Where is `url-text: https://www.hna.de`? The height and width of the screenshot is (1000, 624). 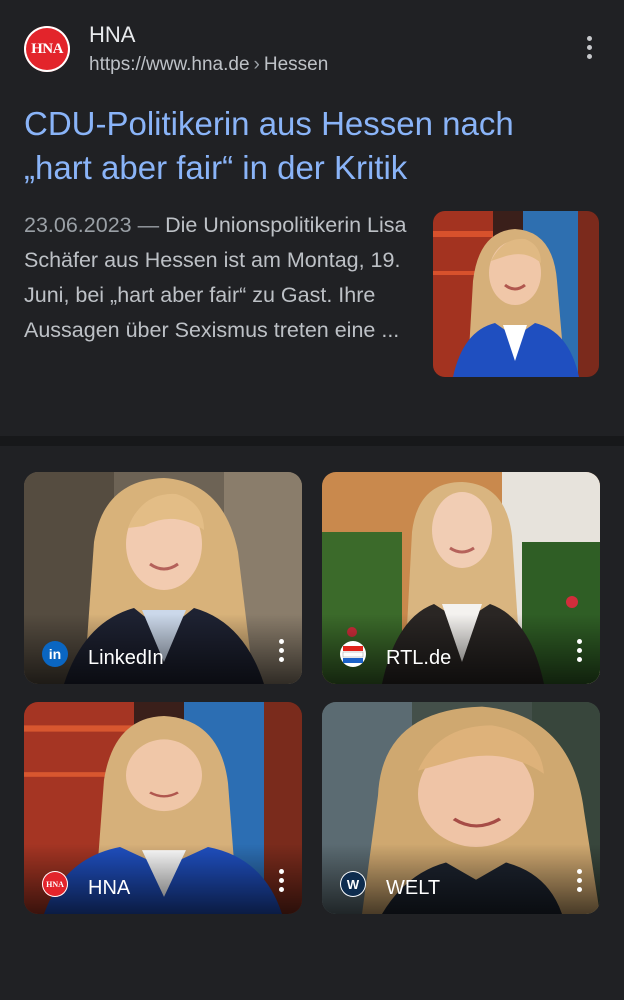 url-text: https://www.hna.de is located at coordinates (169, 64).